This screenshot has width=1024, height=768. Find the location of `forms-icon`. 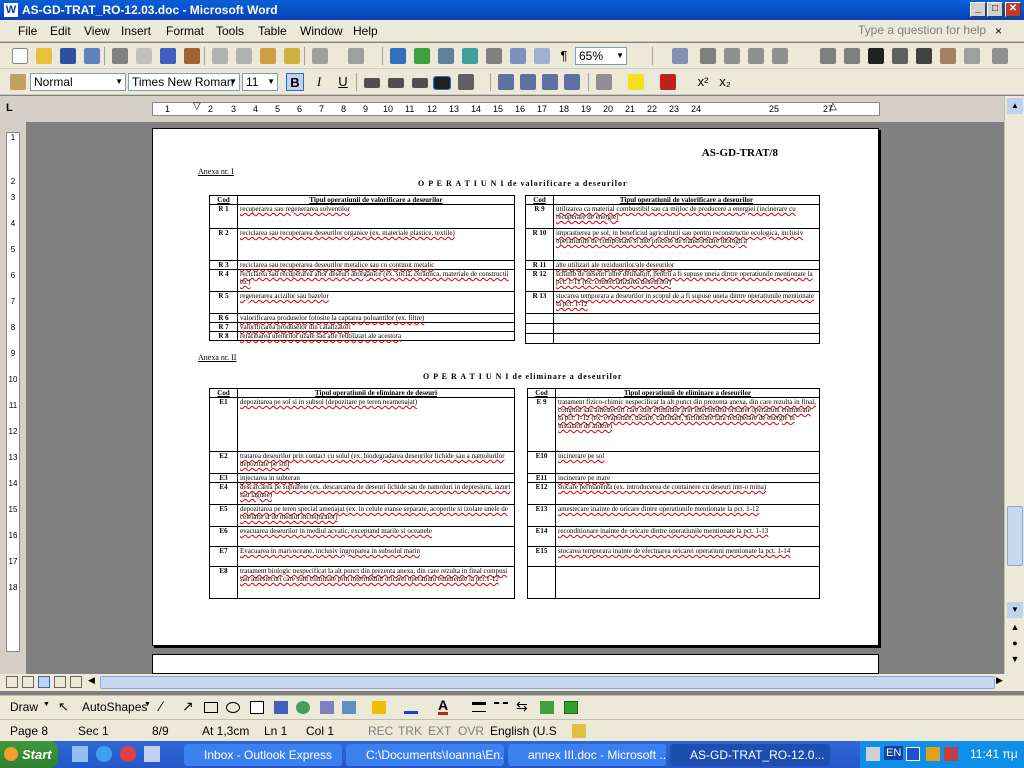

forms-icon is located at coordinates (708, 56).